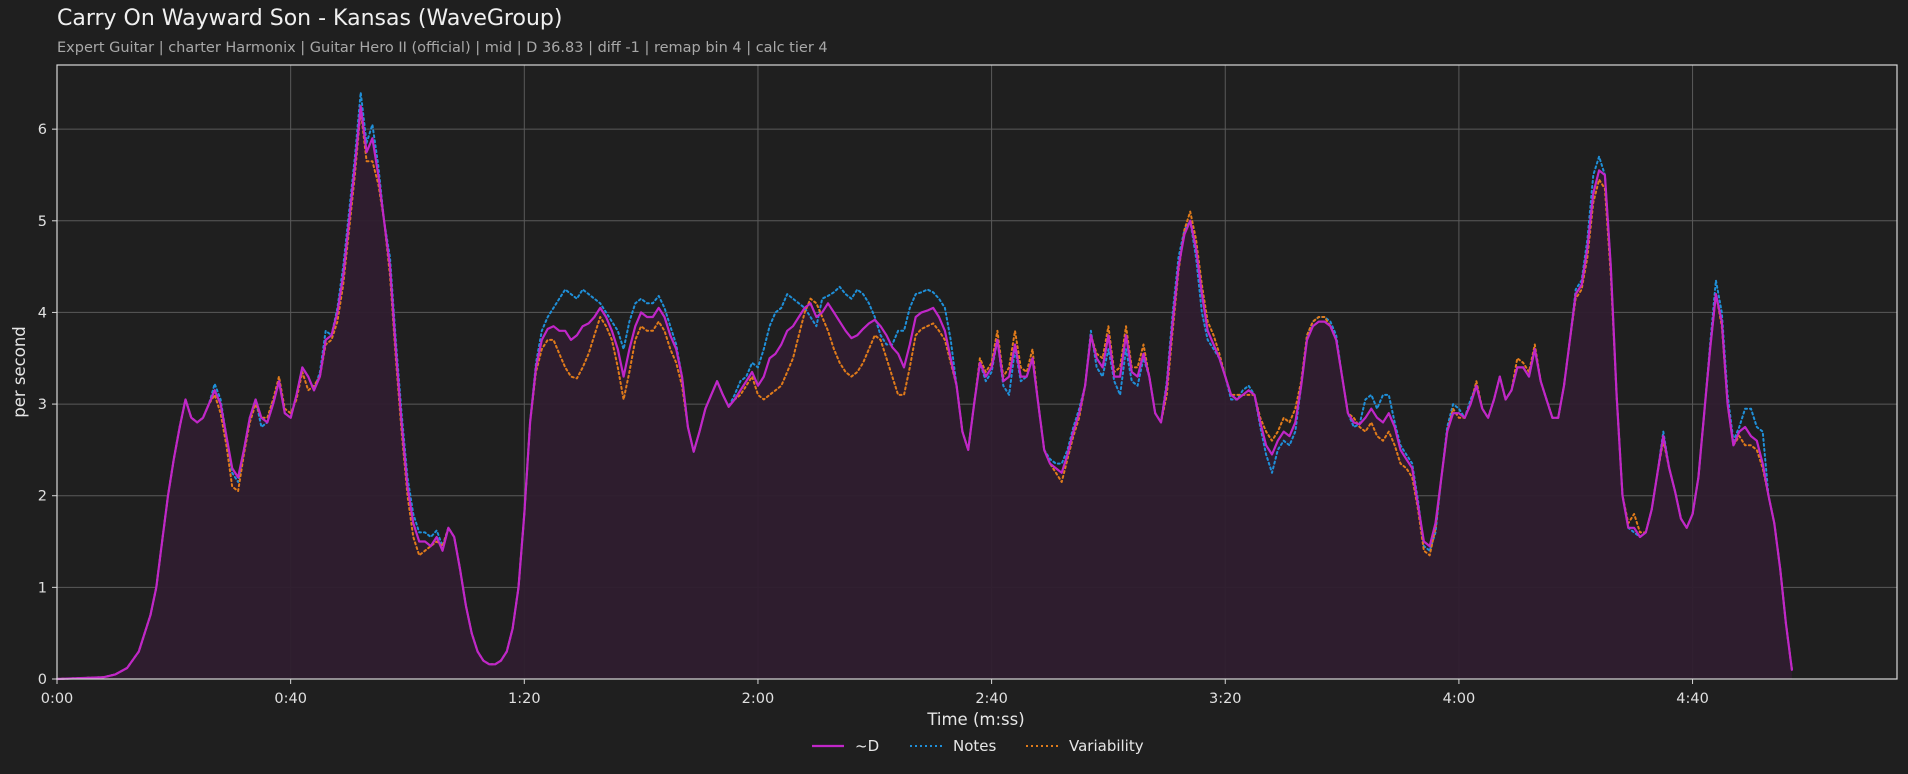  Describe the element at coordinates (758, 699) in the screenshot. I see `x-tick-label: 2:00` at that location.